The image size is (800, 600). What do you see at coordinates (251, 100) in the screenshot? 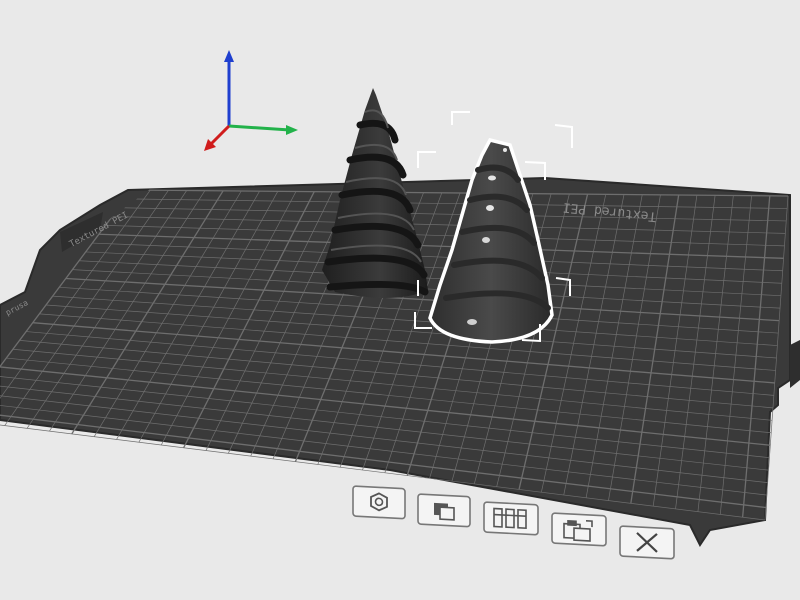
I see `axes-gizmo` at bounding box center [251, 100].